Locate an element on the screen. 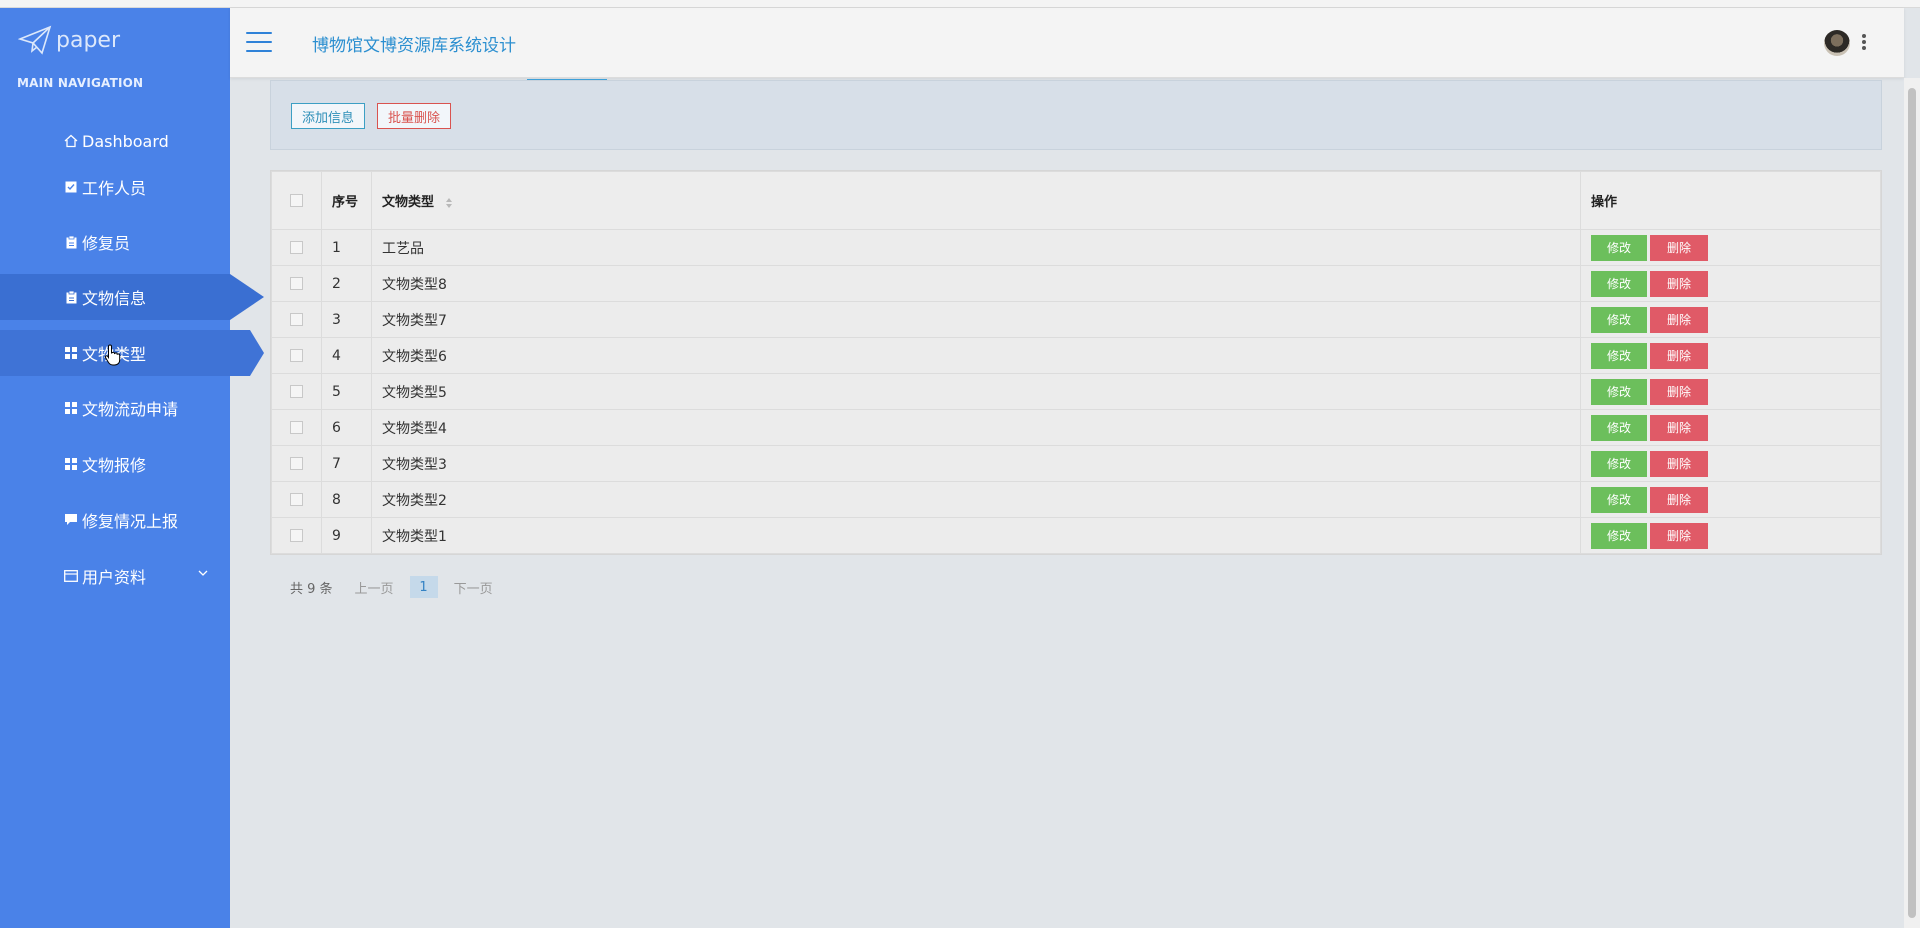  column-header-index: 序号 is located at coordinates (346, 200).